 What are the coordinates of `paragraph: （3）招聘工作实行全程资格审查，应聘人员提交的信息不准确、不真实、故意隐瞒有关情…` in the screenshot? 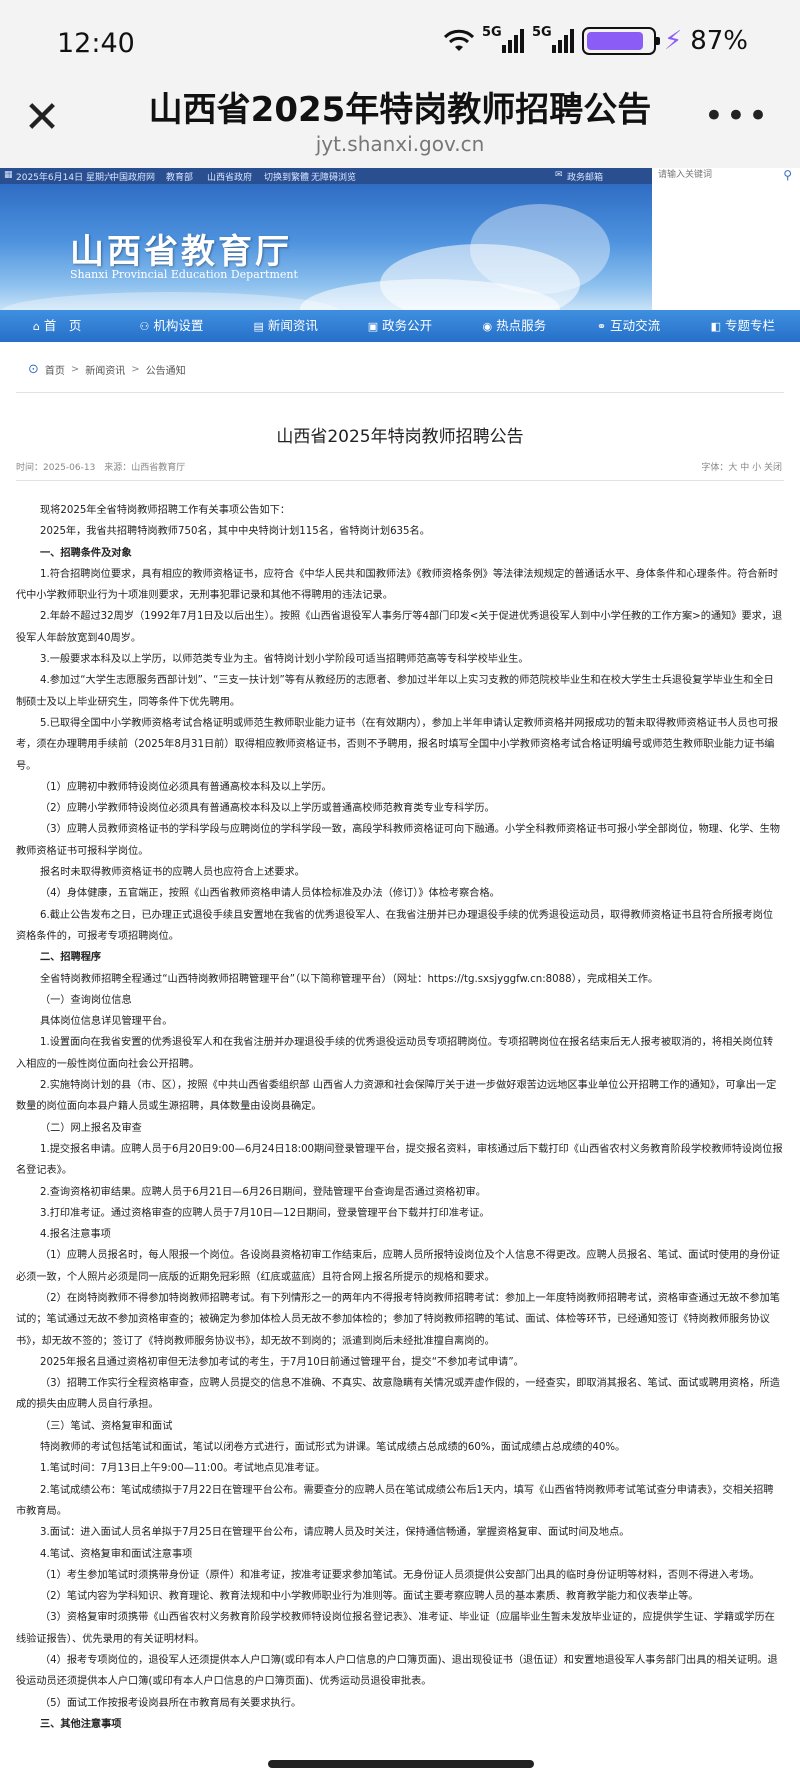 It's located at (398, 1394).